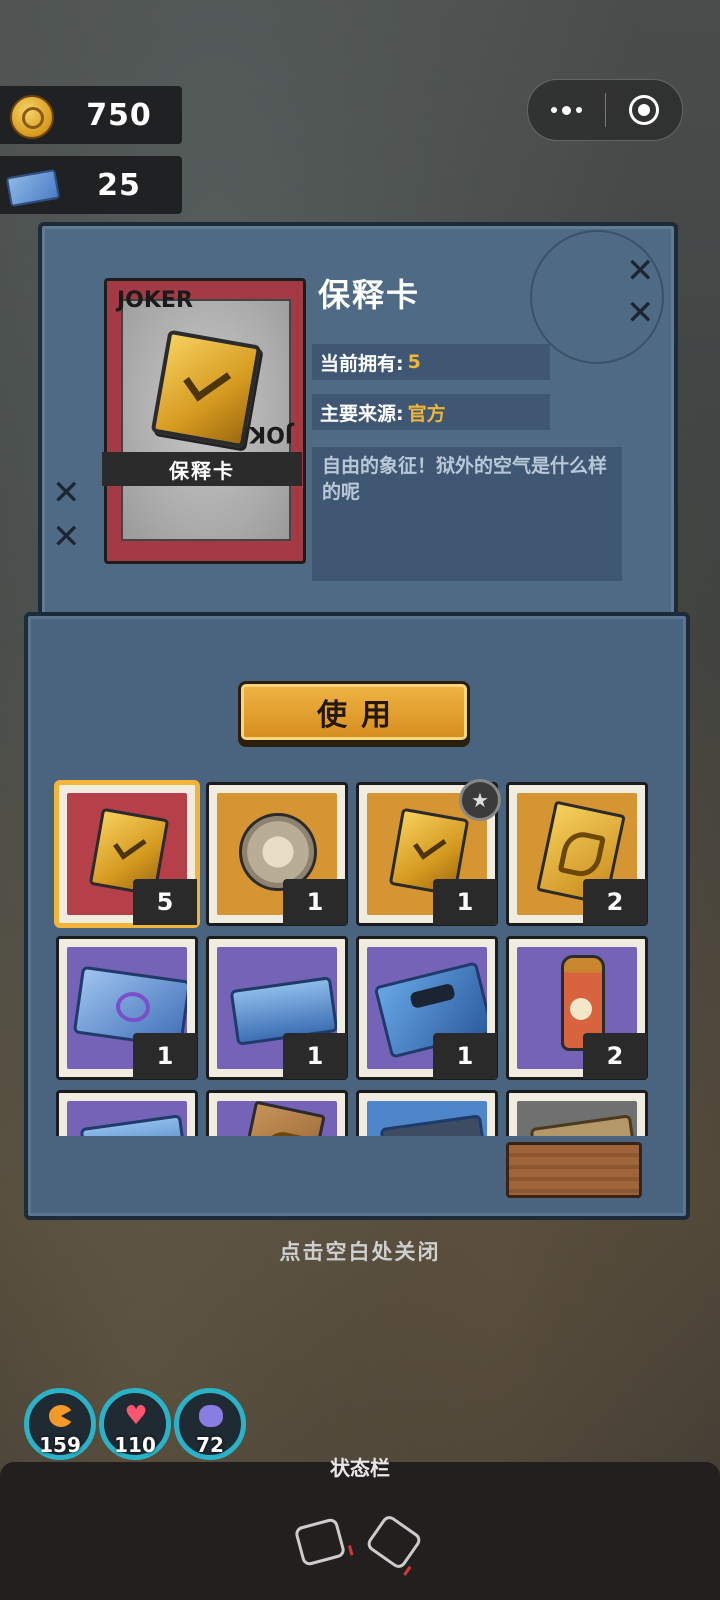  What do you see at coordinates (467, 514) in the screenshot?
I see `item-description: 自由的象征！狱外的空气是什么样的呢` at bounding box center [467, 514].